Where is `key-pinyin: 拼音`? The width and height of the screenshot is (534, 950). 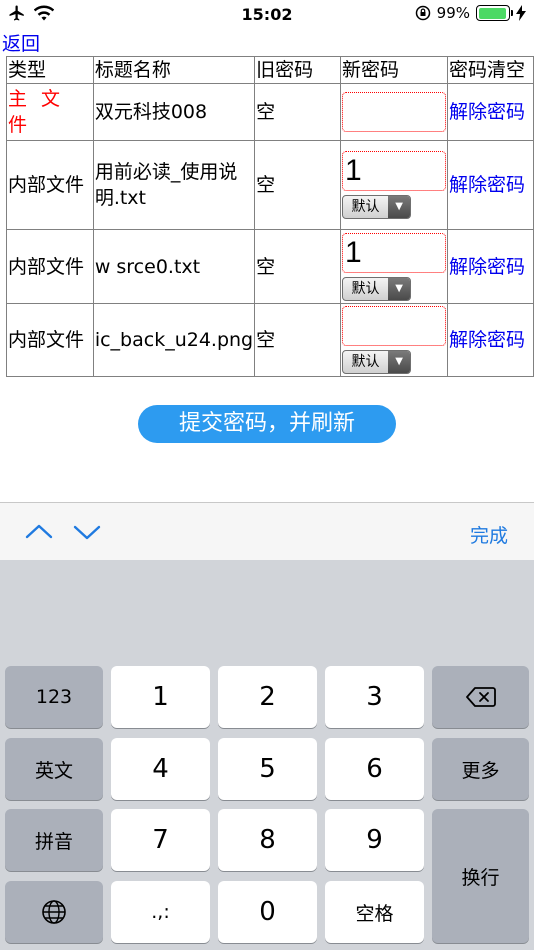
key-pinyin: 拼音 is located at coordinates (54, 840).